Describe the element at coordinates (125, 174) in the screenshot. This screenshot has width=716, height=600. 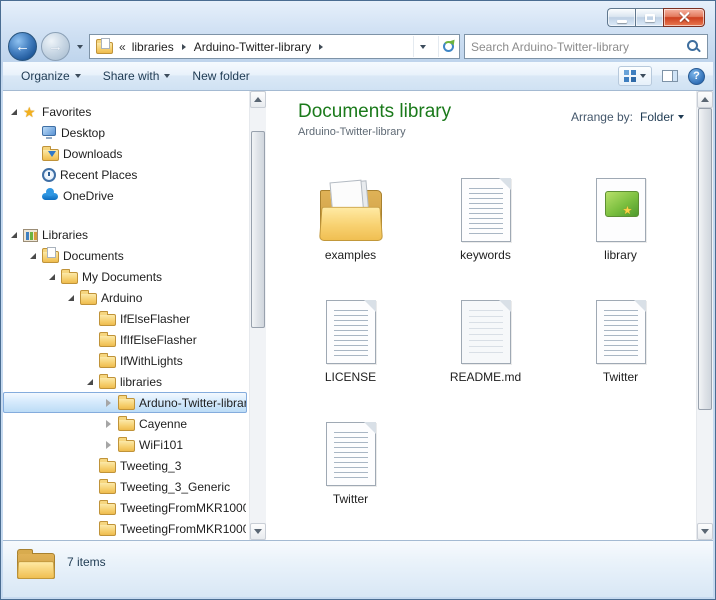
I see `tree-item-recent-places: Recent Places` at that location.